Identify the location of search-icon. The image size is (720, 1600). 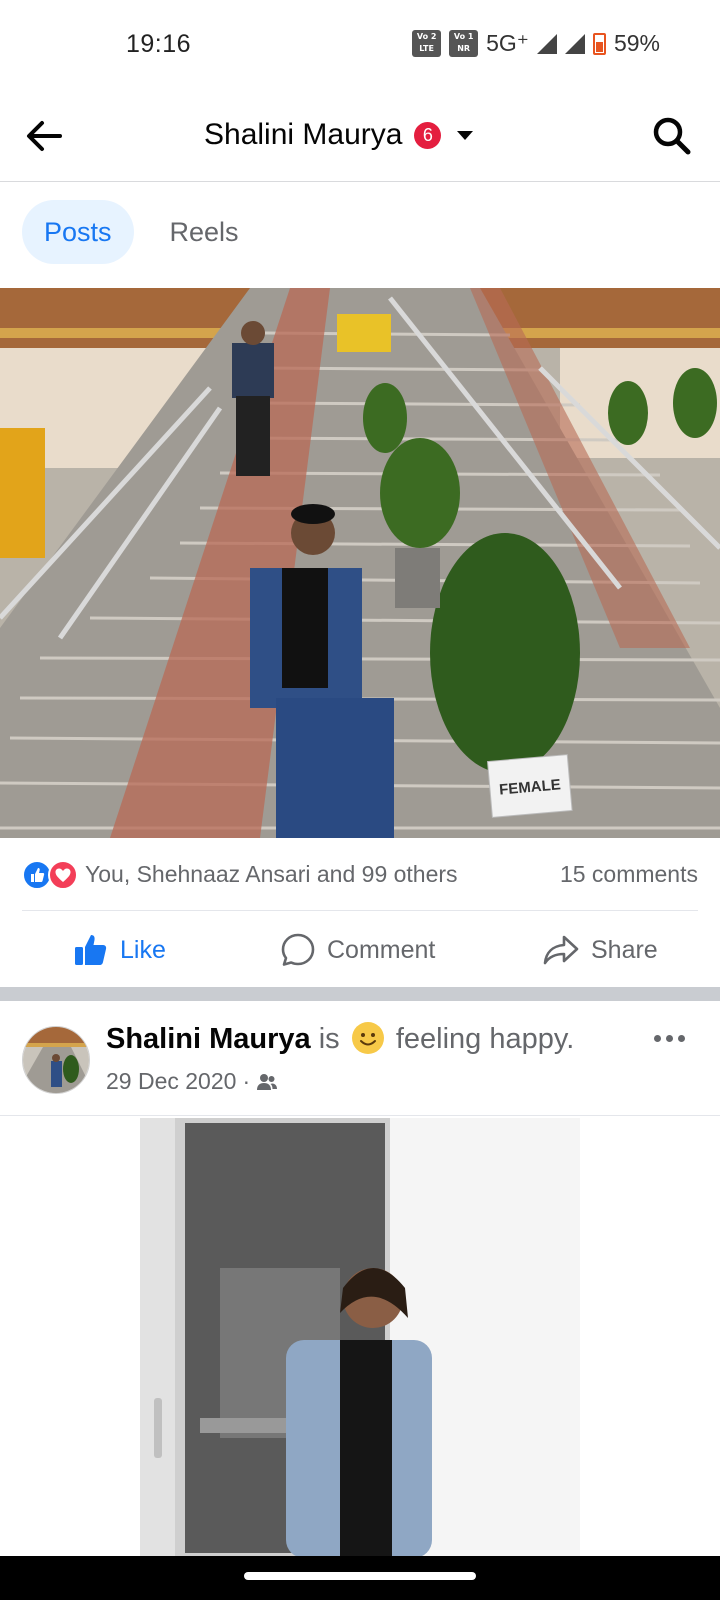
(672, 136).